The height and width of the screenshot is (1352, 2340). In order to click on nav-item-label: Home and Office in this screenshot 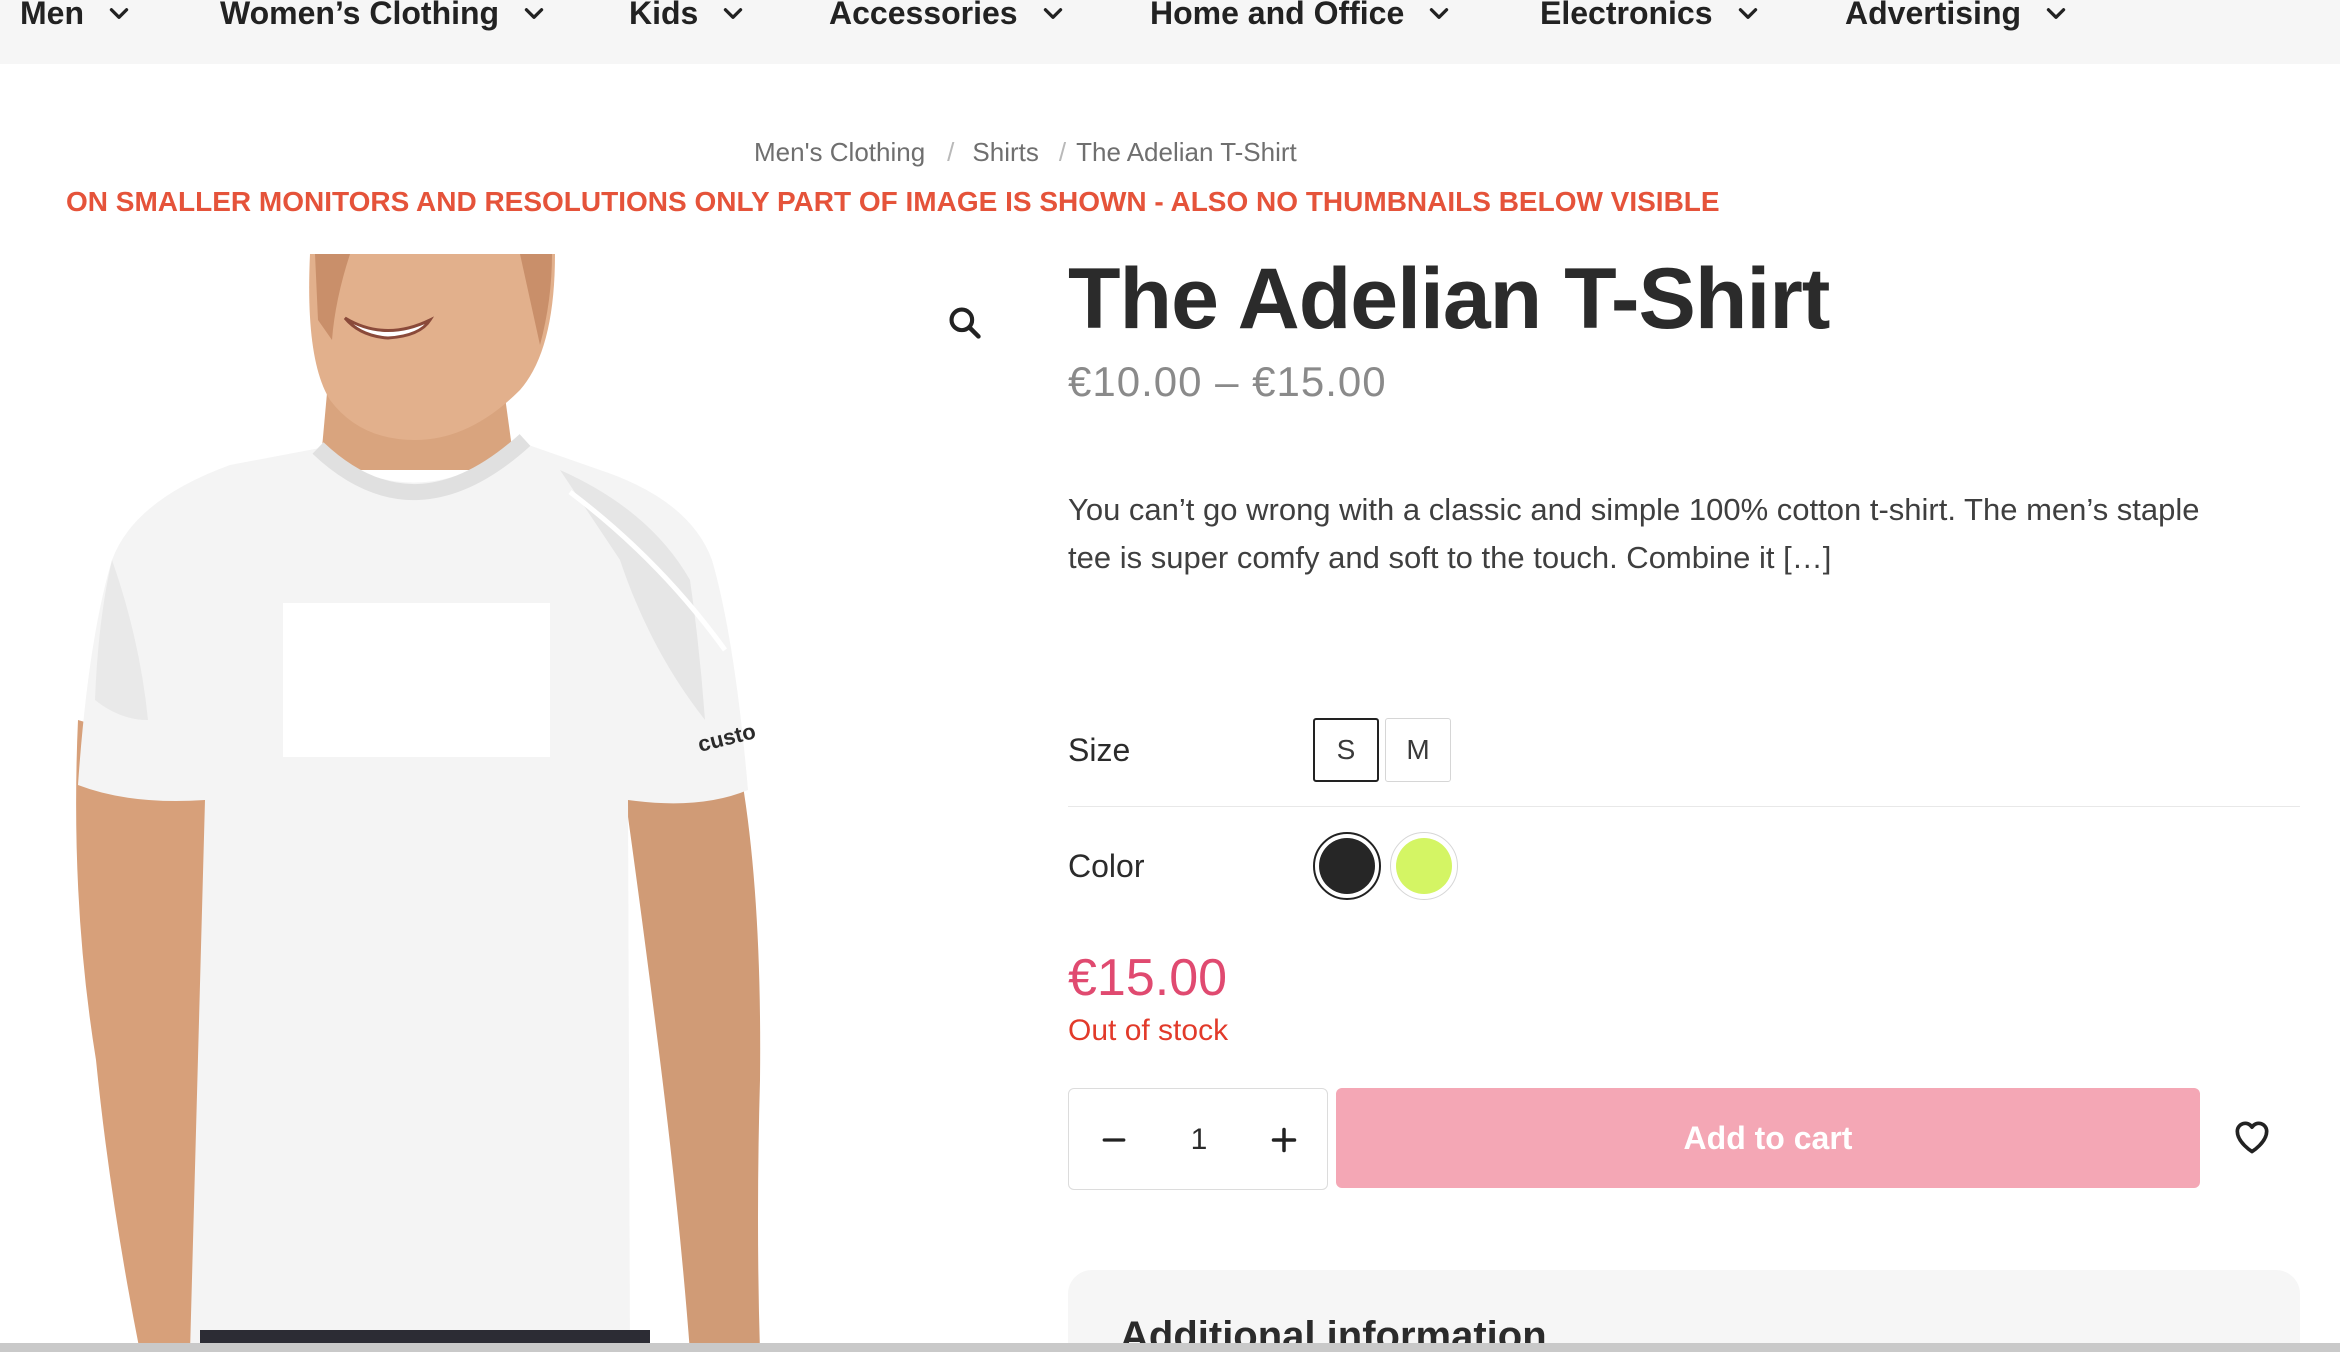, I will do `click(1277, 15)`.